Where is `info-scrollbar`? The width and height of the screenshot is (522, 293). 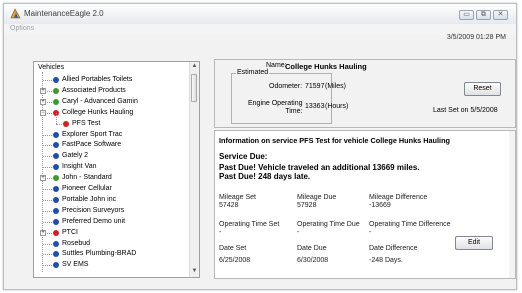
info-scrollbar is located at coordinates (512, 204).